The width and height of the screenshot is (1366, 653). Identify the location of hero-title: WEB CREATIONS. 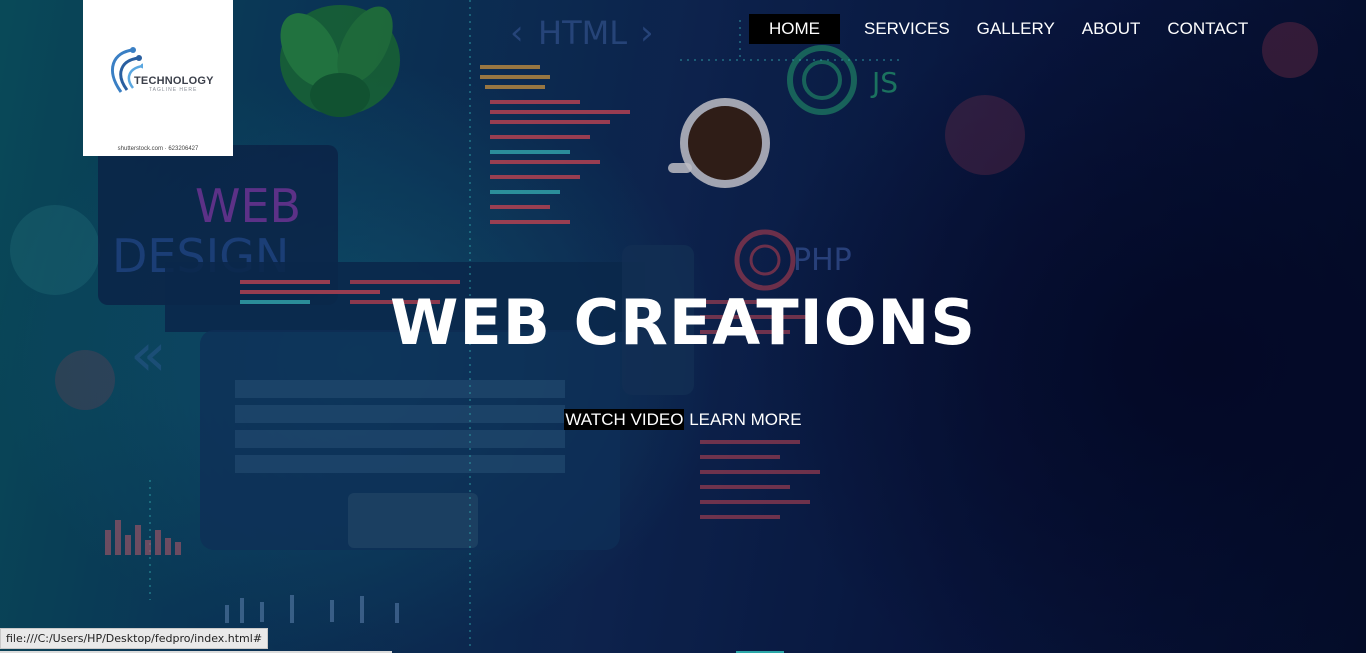
(683, 322).